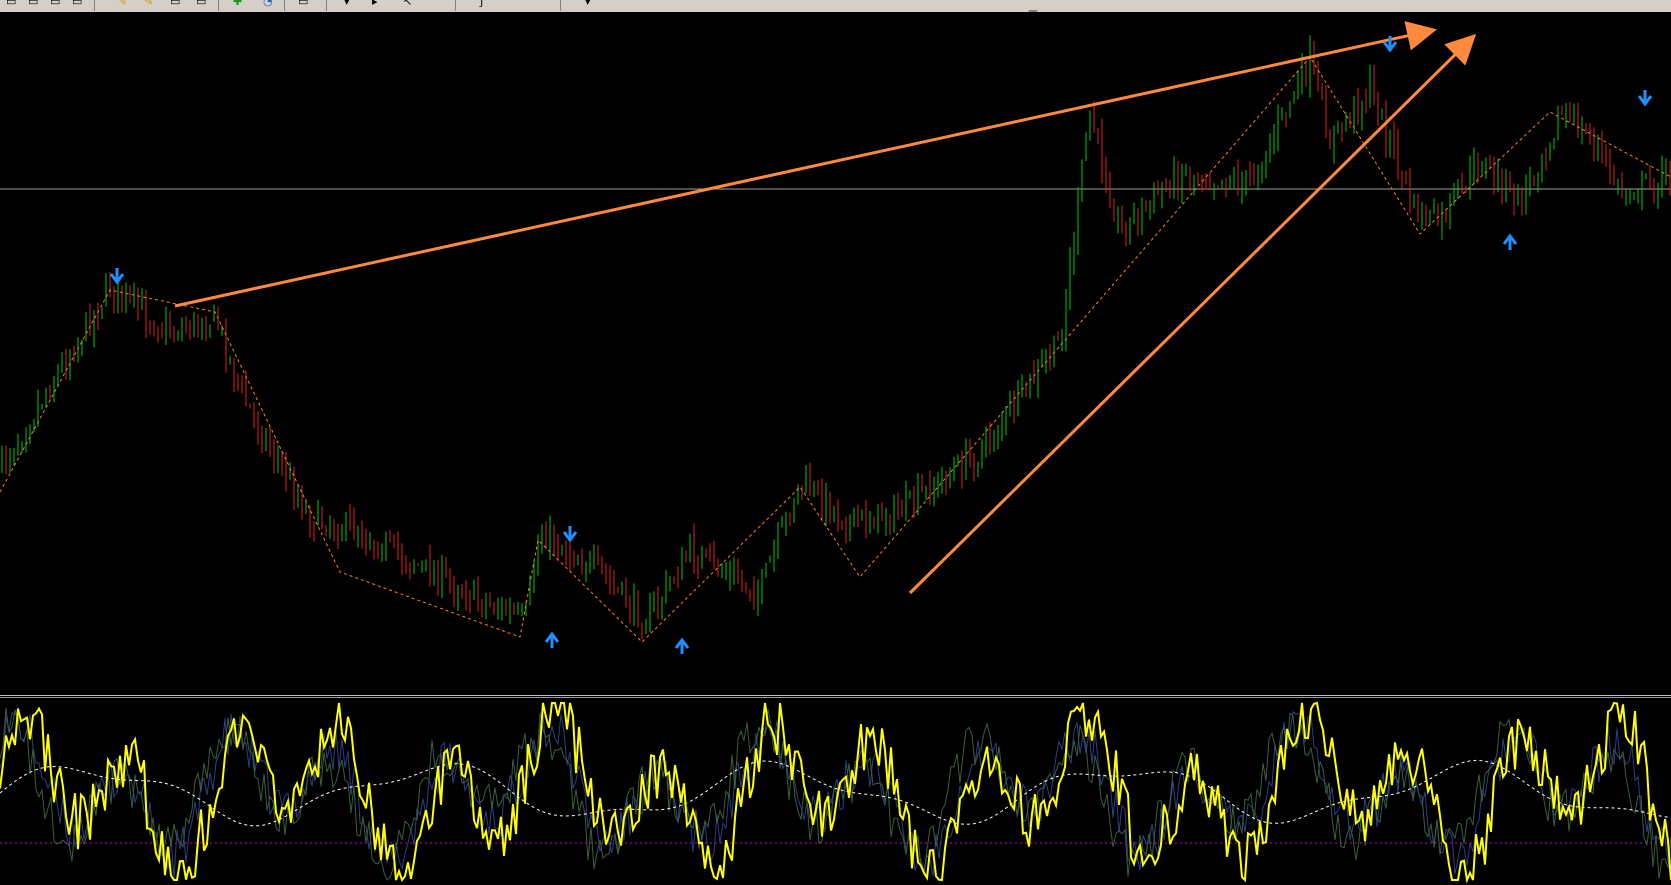  I want to click on pen-icon: ✎, so click(149, 4).